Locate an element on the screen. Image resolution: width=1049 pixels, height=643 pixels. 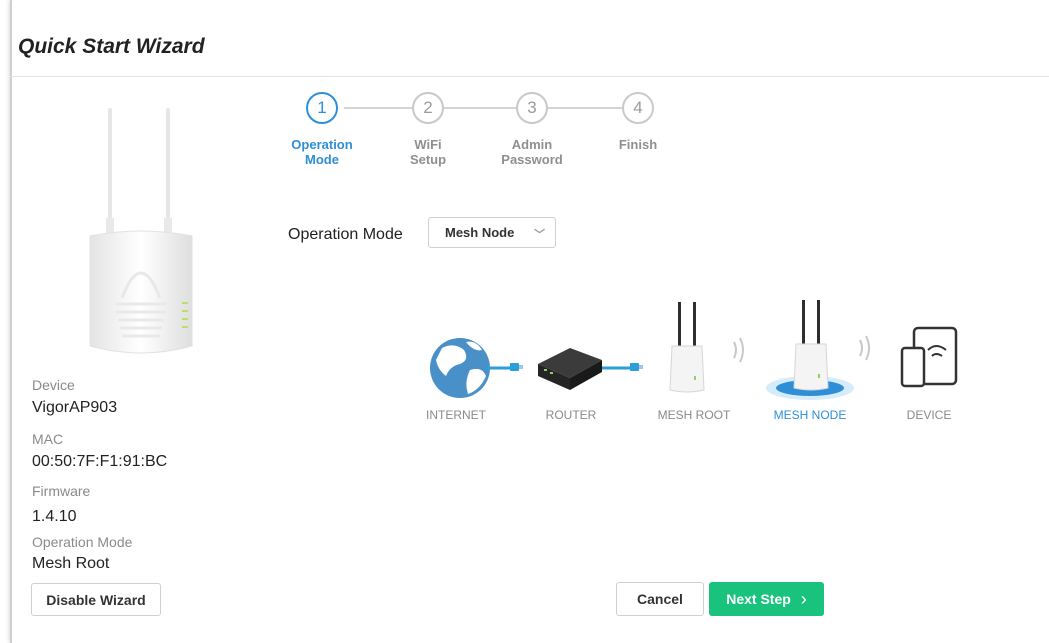
chevron-right-icon: › is located at coordinates (803, 598).